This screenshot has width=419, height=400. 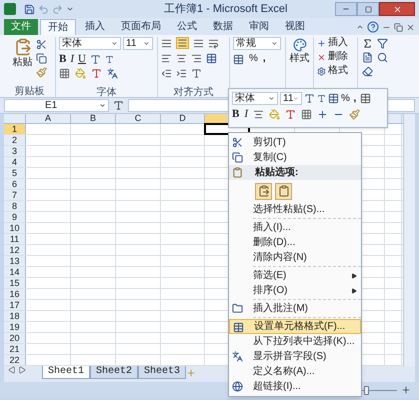 What do you see at coordinates (295, 27) in the screenshot?
I see `ribbon-tab: 视图` at bounding box center [295, 27].